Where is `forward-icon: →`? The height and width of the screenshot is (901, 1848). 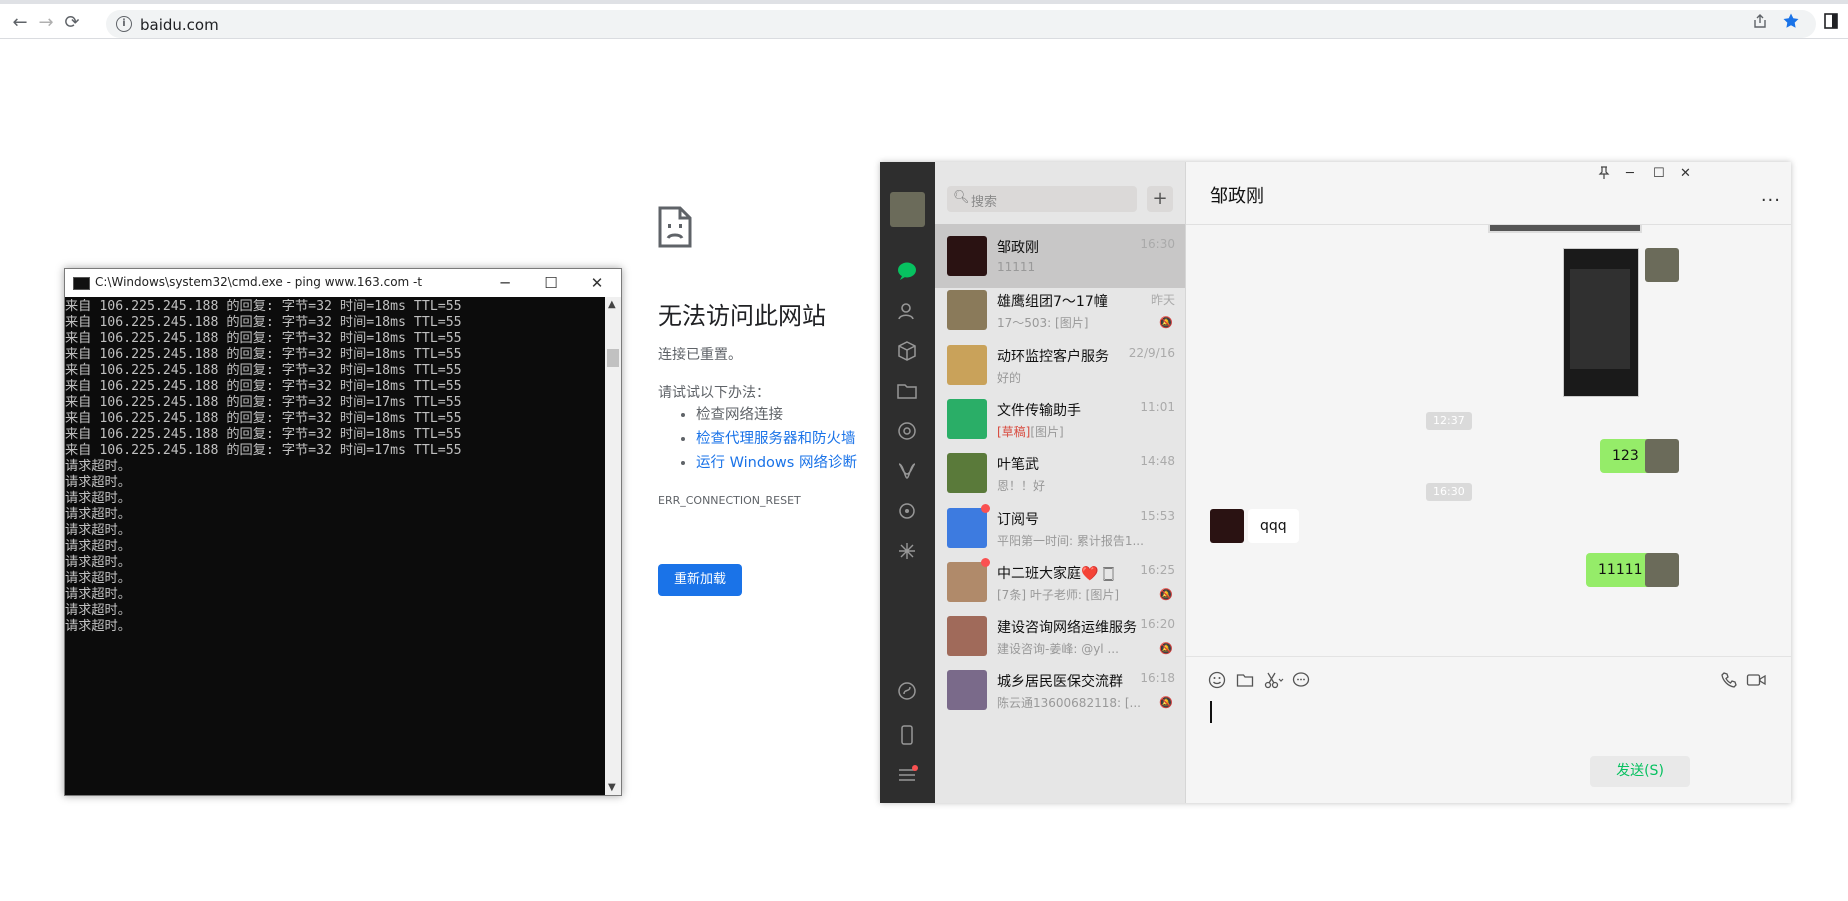
forward-icon: → is located at coordinates (46, 23).